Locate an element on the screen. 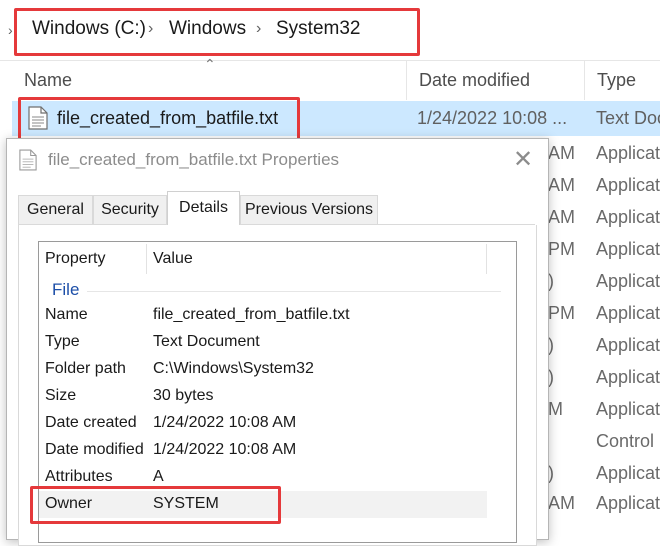  column-header-type: Type is located at coordinates (622, 80).